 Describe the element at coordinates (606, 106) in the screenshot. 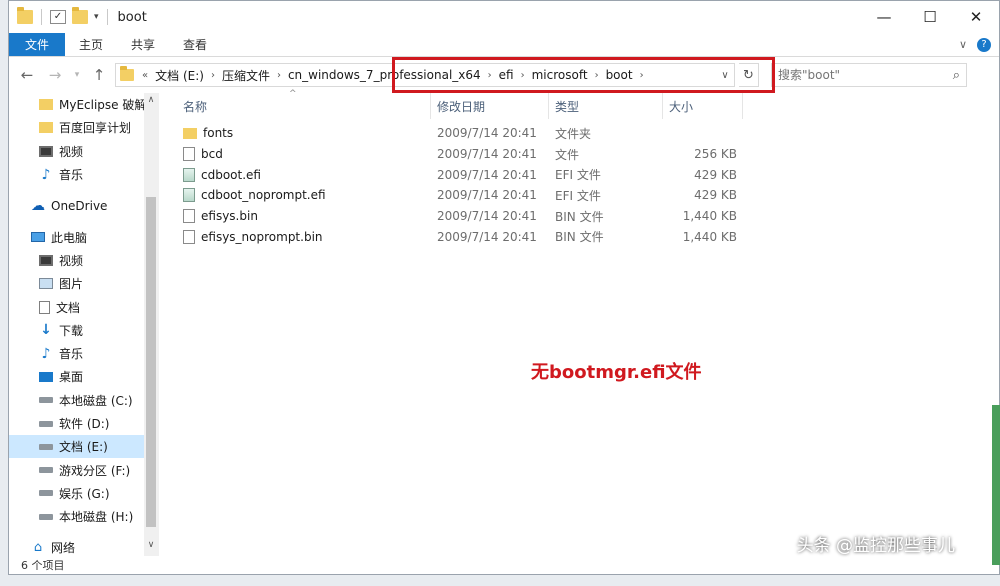

I see `column-header-type: 类型` at that location.